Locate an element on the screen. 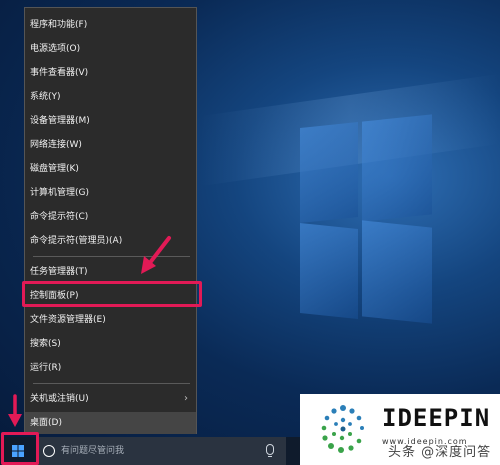 The width and height of the screenshot is (500, 465). pointer-arrow-icon is located at coordinates (156, 255).